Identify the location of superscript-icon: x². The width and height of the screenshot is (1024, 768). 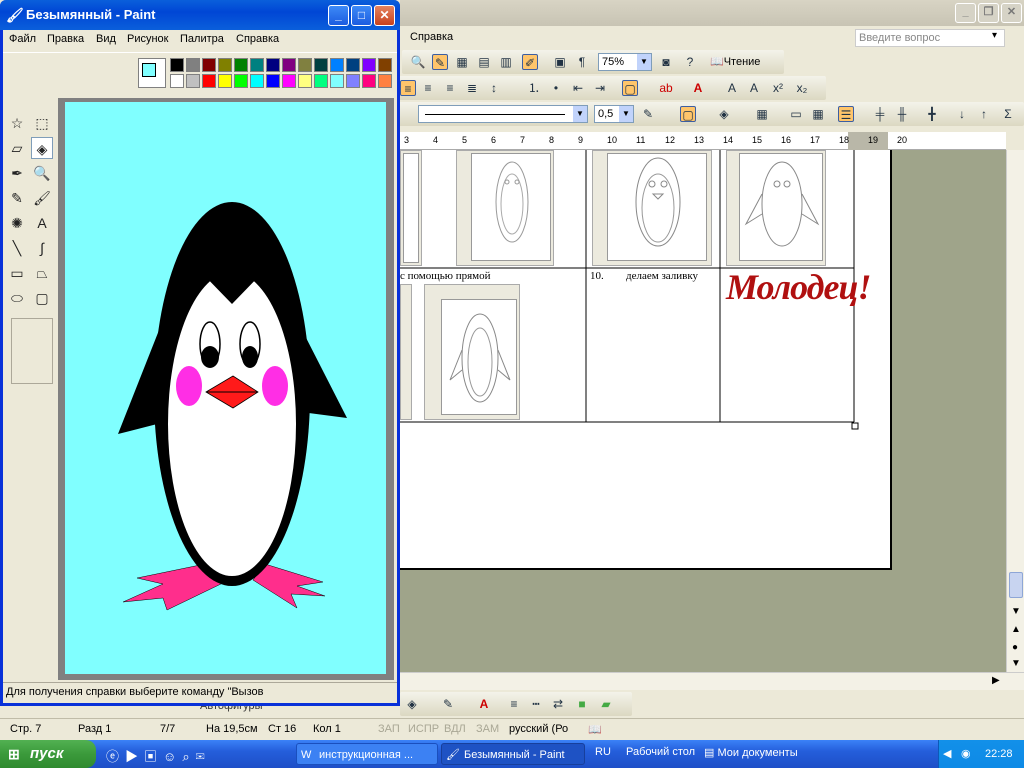
(778, 88).